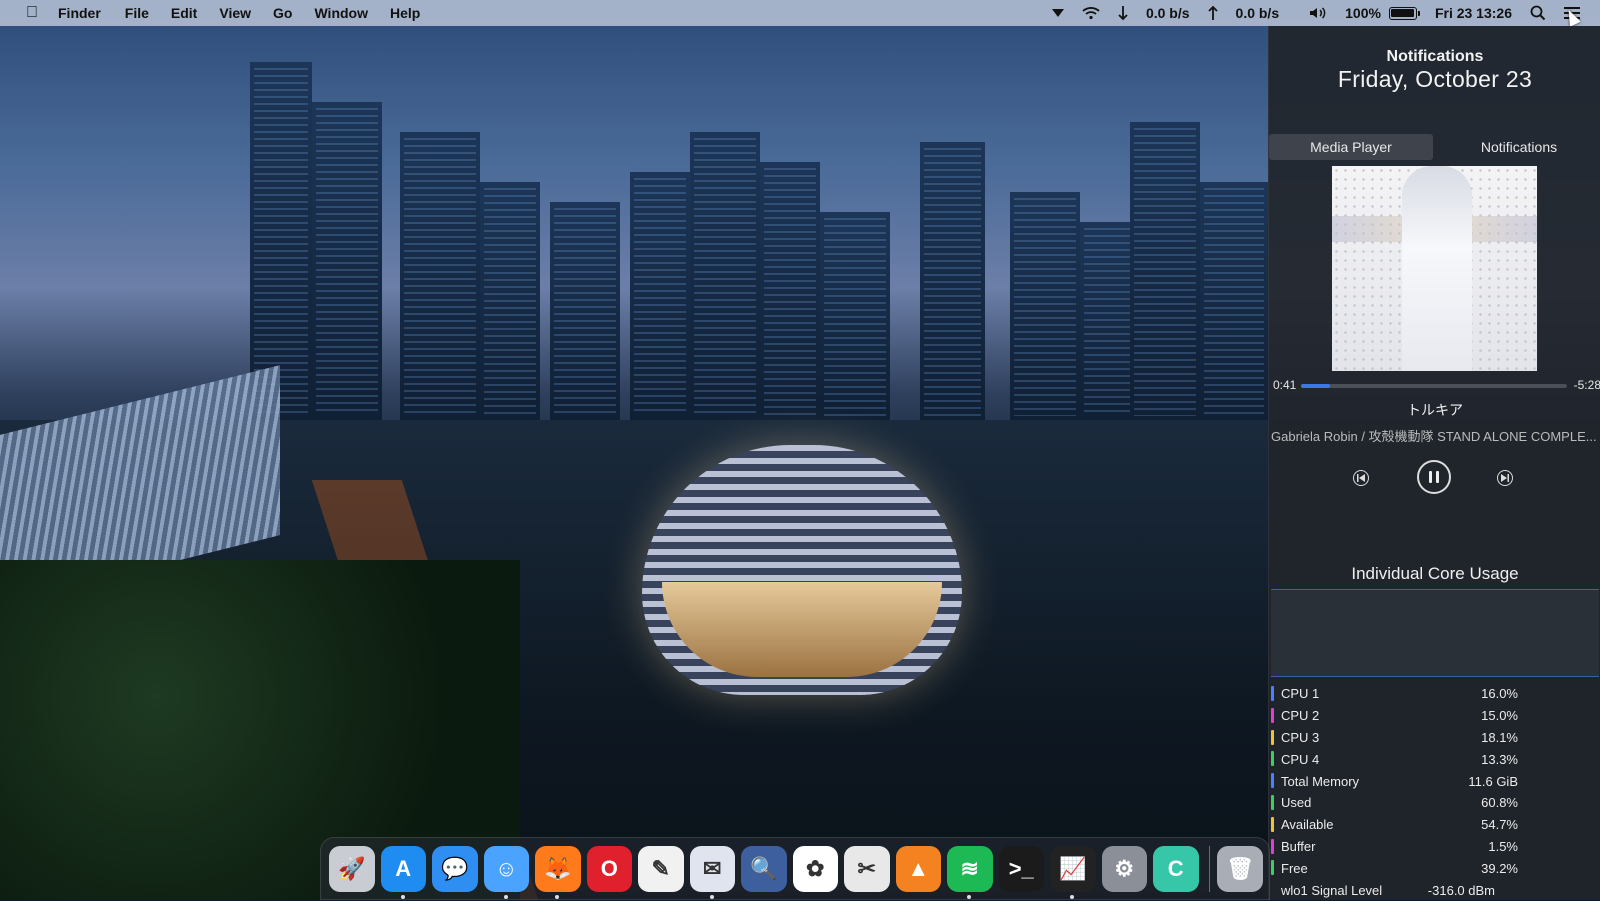 The height and width of the screenshot is (901, 1600). What do you see at coordinates (352, 868) in the screenshot?
I see `launchpad-icon: 🚀` at bounding box center [352, 868].